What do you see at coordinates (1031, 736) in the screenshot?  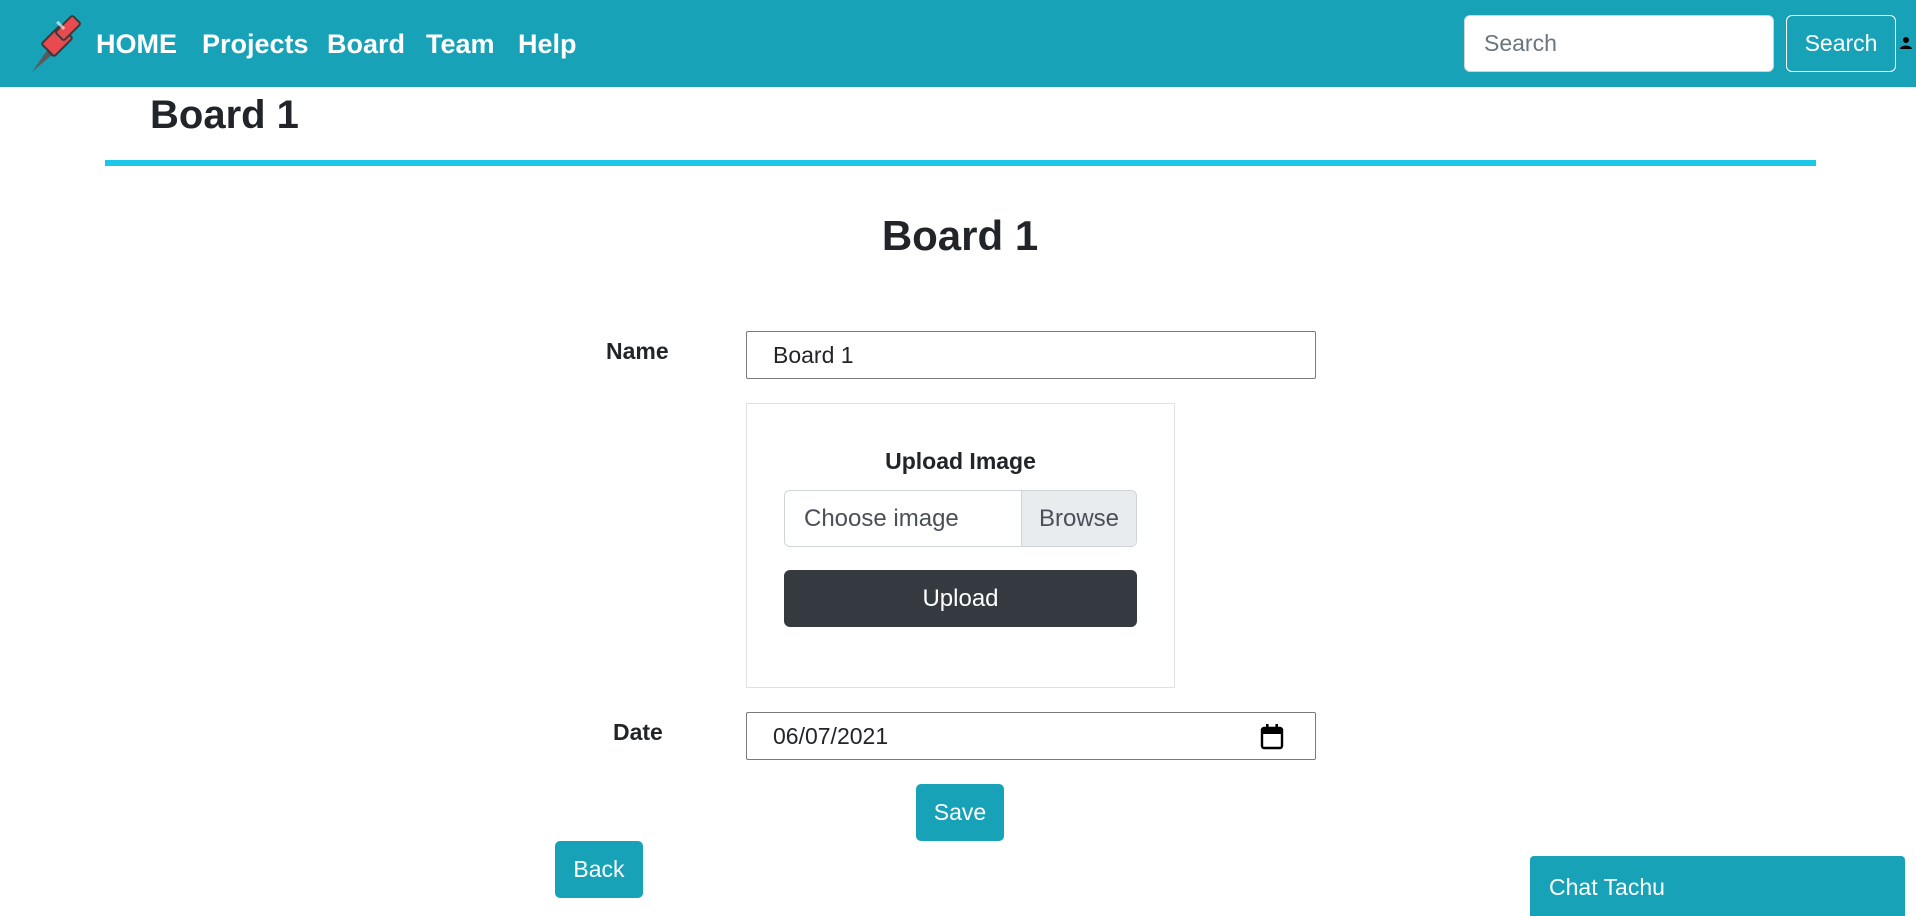 I see `date-input: 06/07/2021` at bounding box center [1031, 736].